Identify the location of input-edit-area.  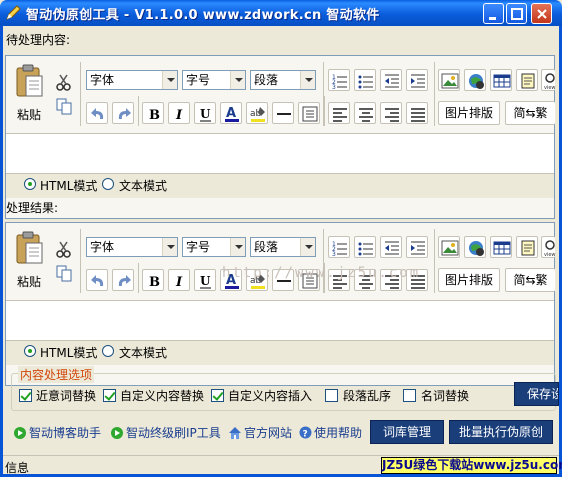
(280, 154).